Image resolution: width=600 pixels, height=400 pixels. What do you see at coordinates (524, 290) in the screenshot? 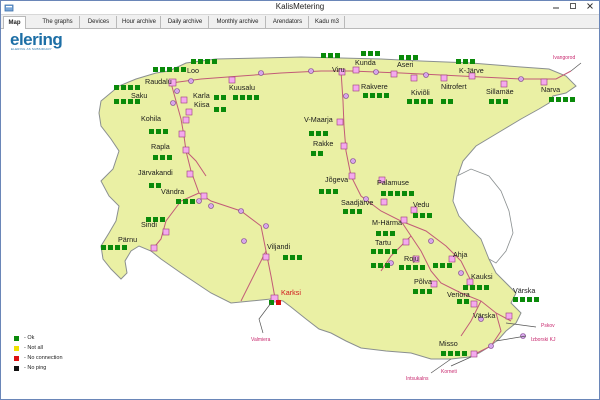
I see `label-varska-ne: Värska` at bounding box center [524, 290].